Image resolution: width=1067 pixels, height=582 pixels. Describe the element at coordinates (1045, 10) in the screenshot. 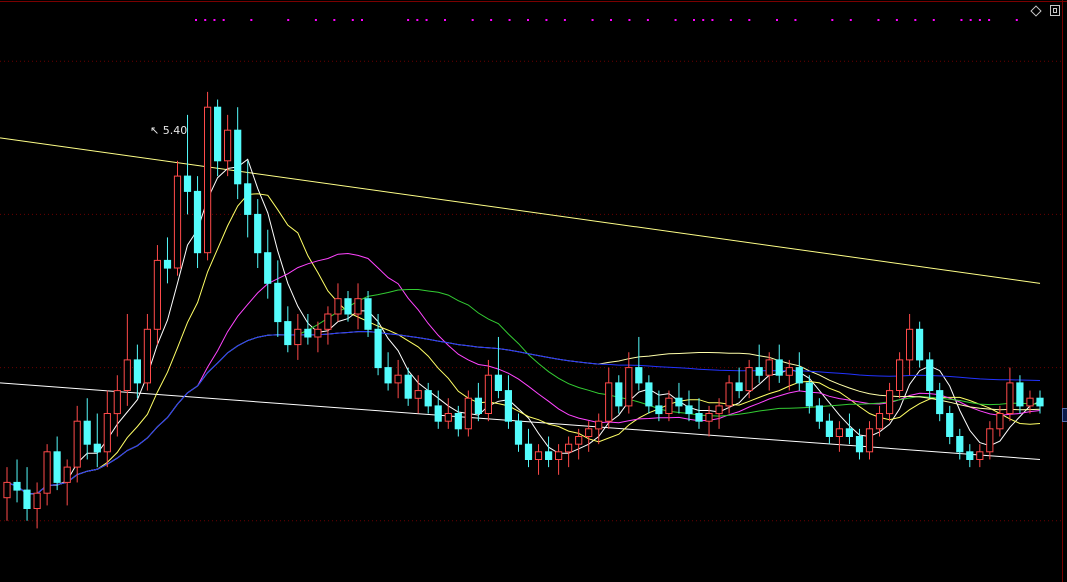

I see `window-controls` at that location.